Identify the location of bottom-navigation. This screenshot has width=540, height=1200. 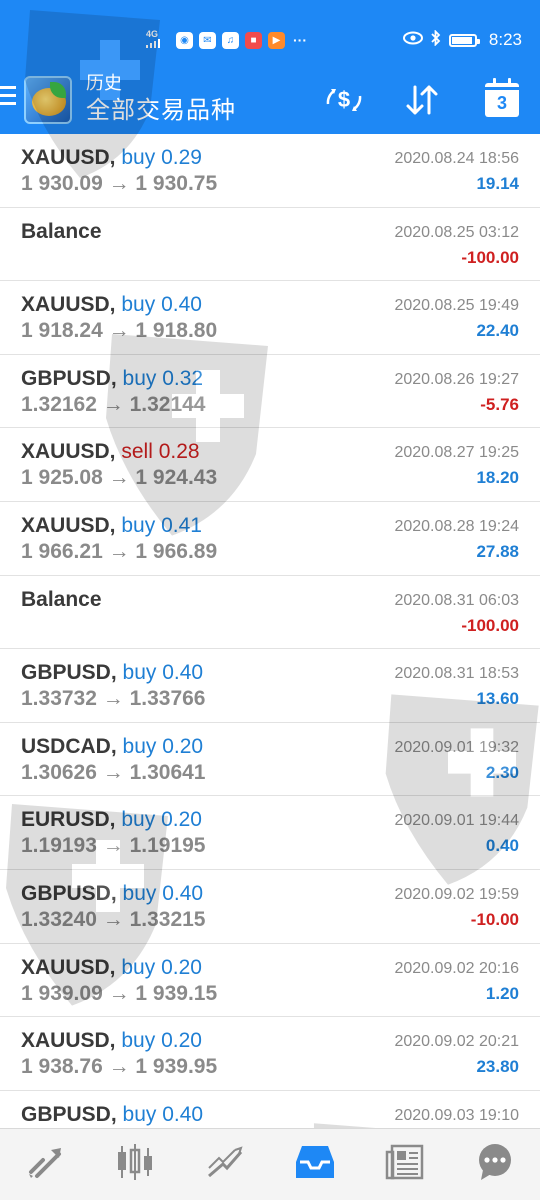
(270, 1164).